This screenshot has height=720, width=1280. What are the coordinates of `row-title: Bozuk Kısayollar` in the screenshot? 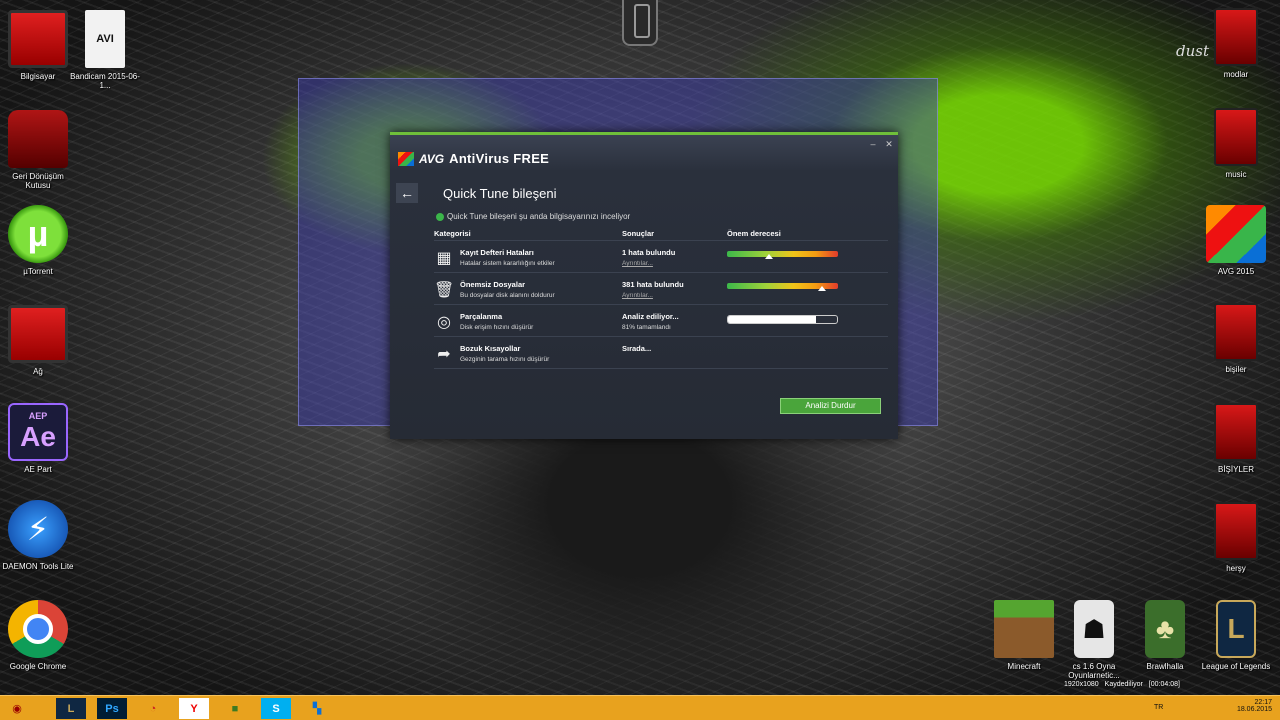 It's located at (490, 348).